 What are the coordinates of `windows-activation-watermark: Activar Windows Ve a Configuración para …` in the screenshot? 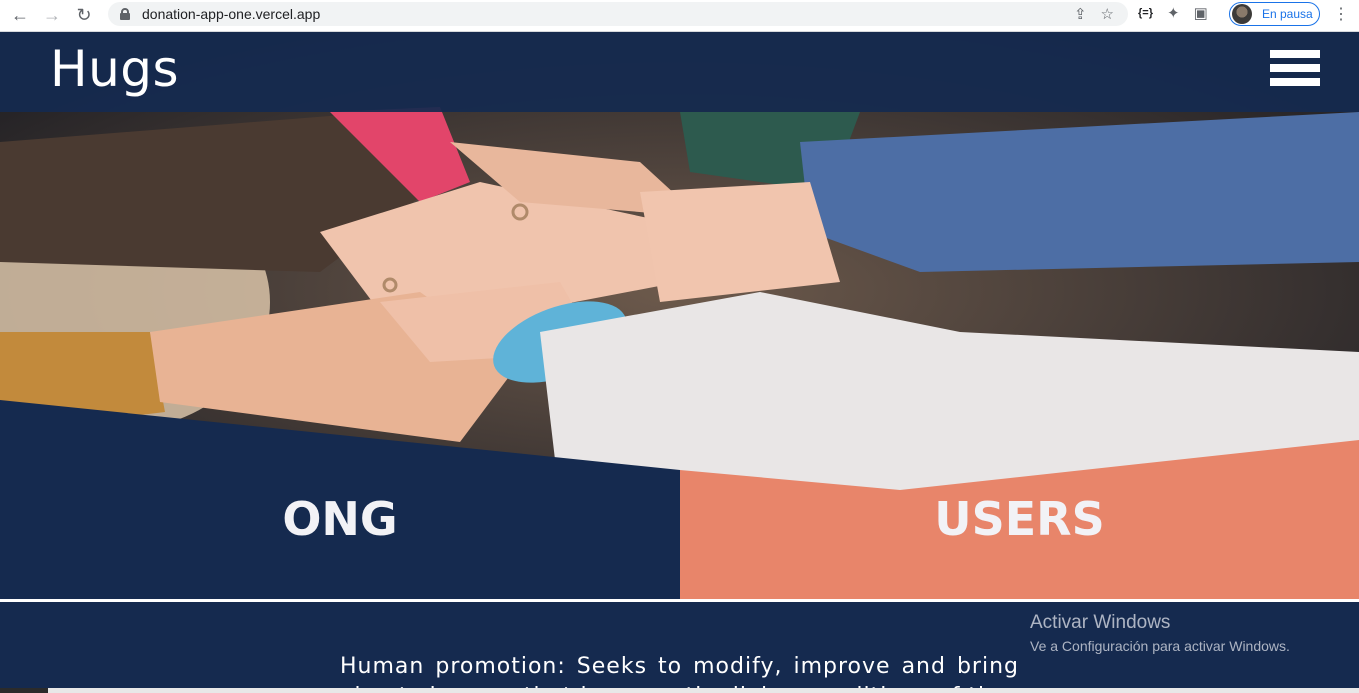 It's located at (1160, 633).